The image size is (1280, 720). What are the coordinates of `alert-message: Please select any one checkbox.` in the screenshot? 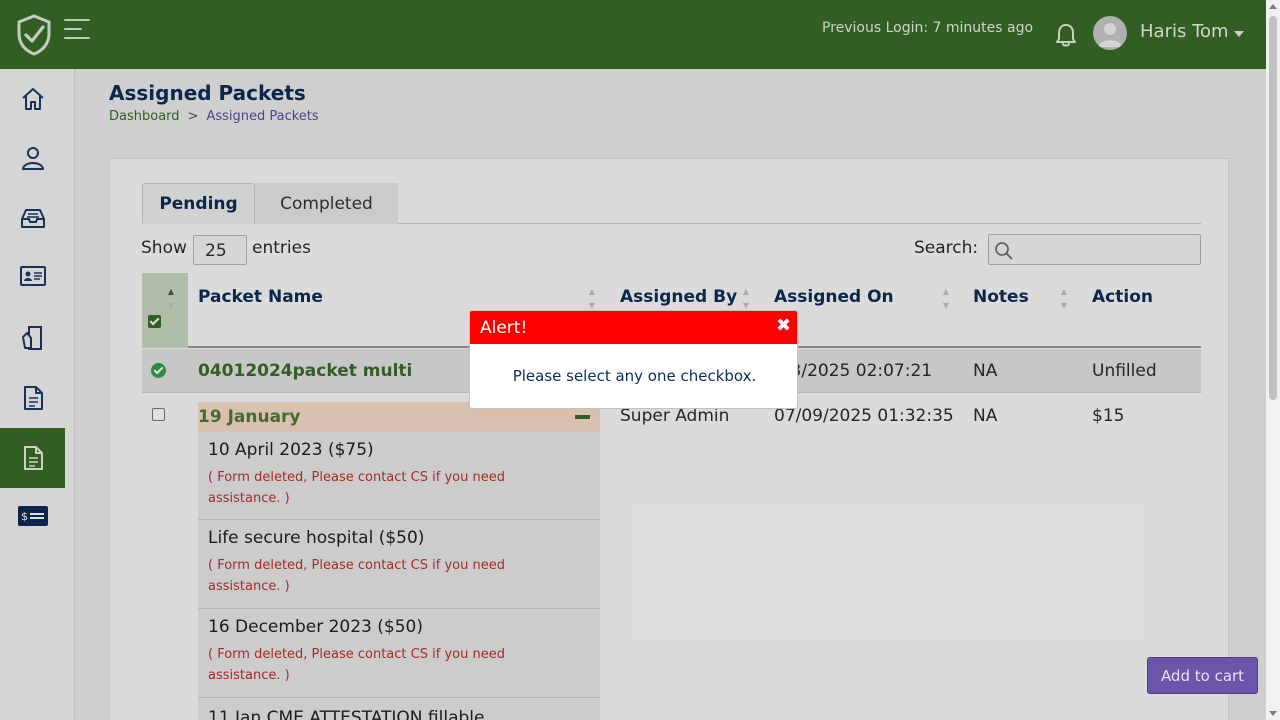 It's located at (634, 376).